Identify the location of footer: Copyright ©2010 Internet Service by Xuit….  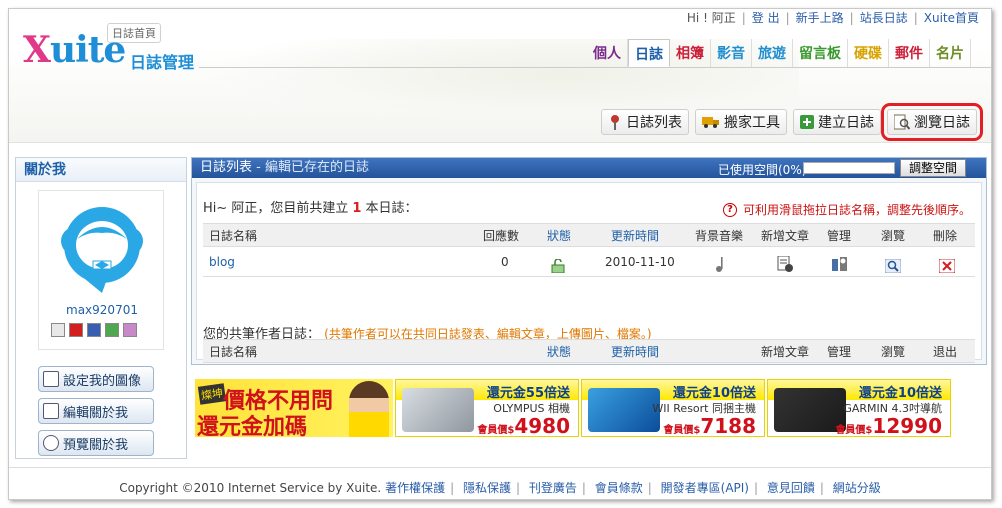
(500, 483).